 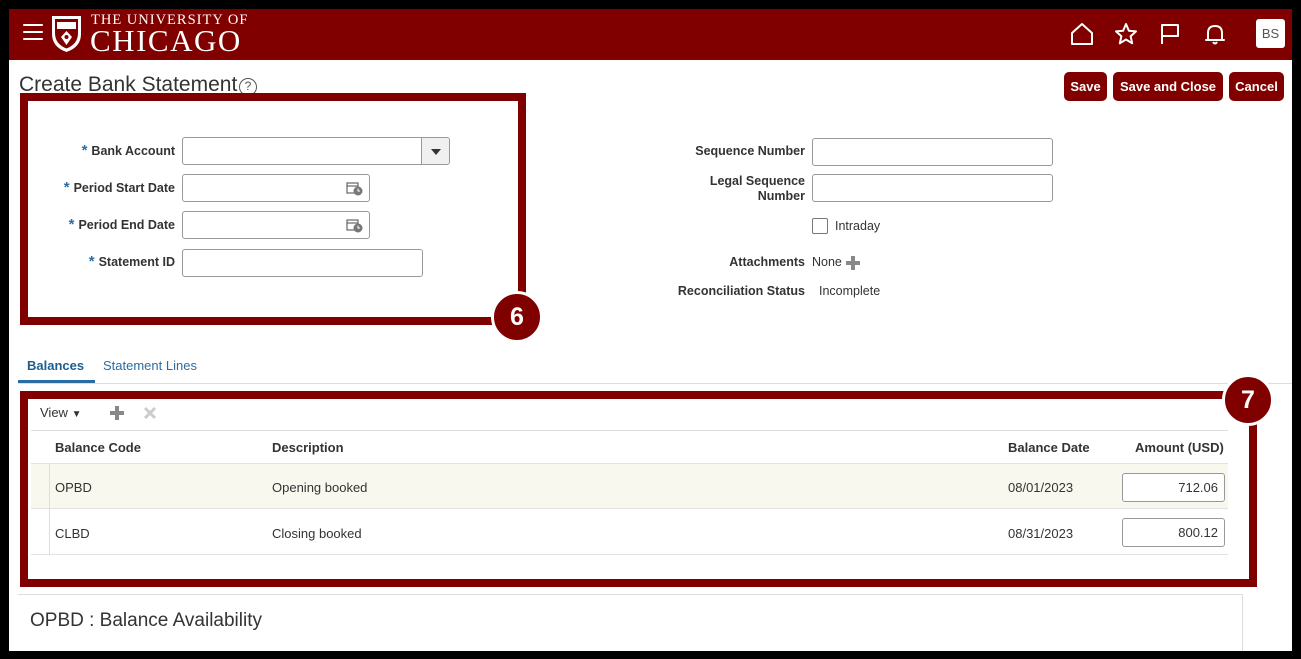 I want to click on attachments-label: Attachments, so click(x=767, y=262).